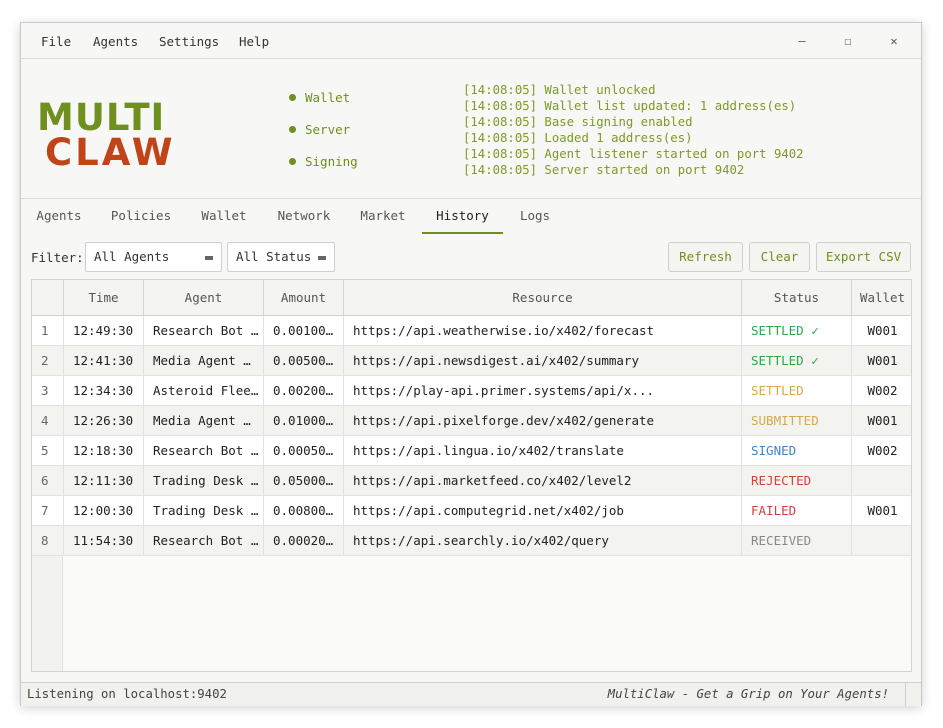 Image resolution: width=943 pixels, height=728 pixels. I want to click on cell-resource: https://api.computegrid.net/x402/job, so click(543, 510).